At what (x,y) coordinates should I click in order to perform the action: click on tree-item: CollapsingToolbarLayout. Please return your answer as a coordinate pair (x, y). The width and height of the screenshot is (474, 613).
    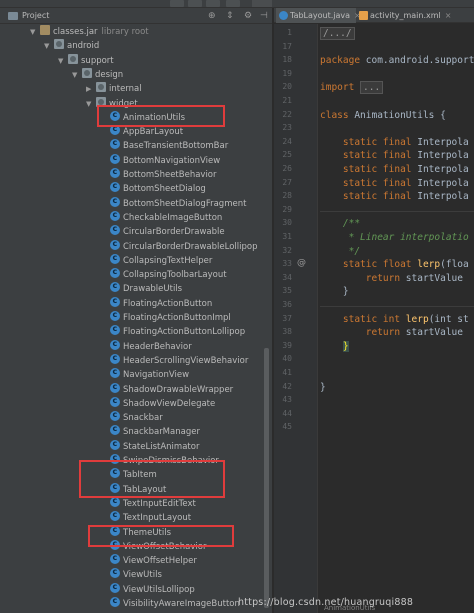
    Looking at the image, I should click on (163, 273).